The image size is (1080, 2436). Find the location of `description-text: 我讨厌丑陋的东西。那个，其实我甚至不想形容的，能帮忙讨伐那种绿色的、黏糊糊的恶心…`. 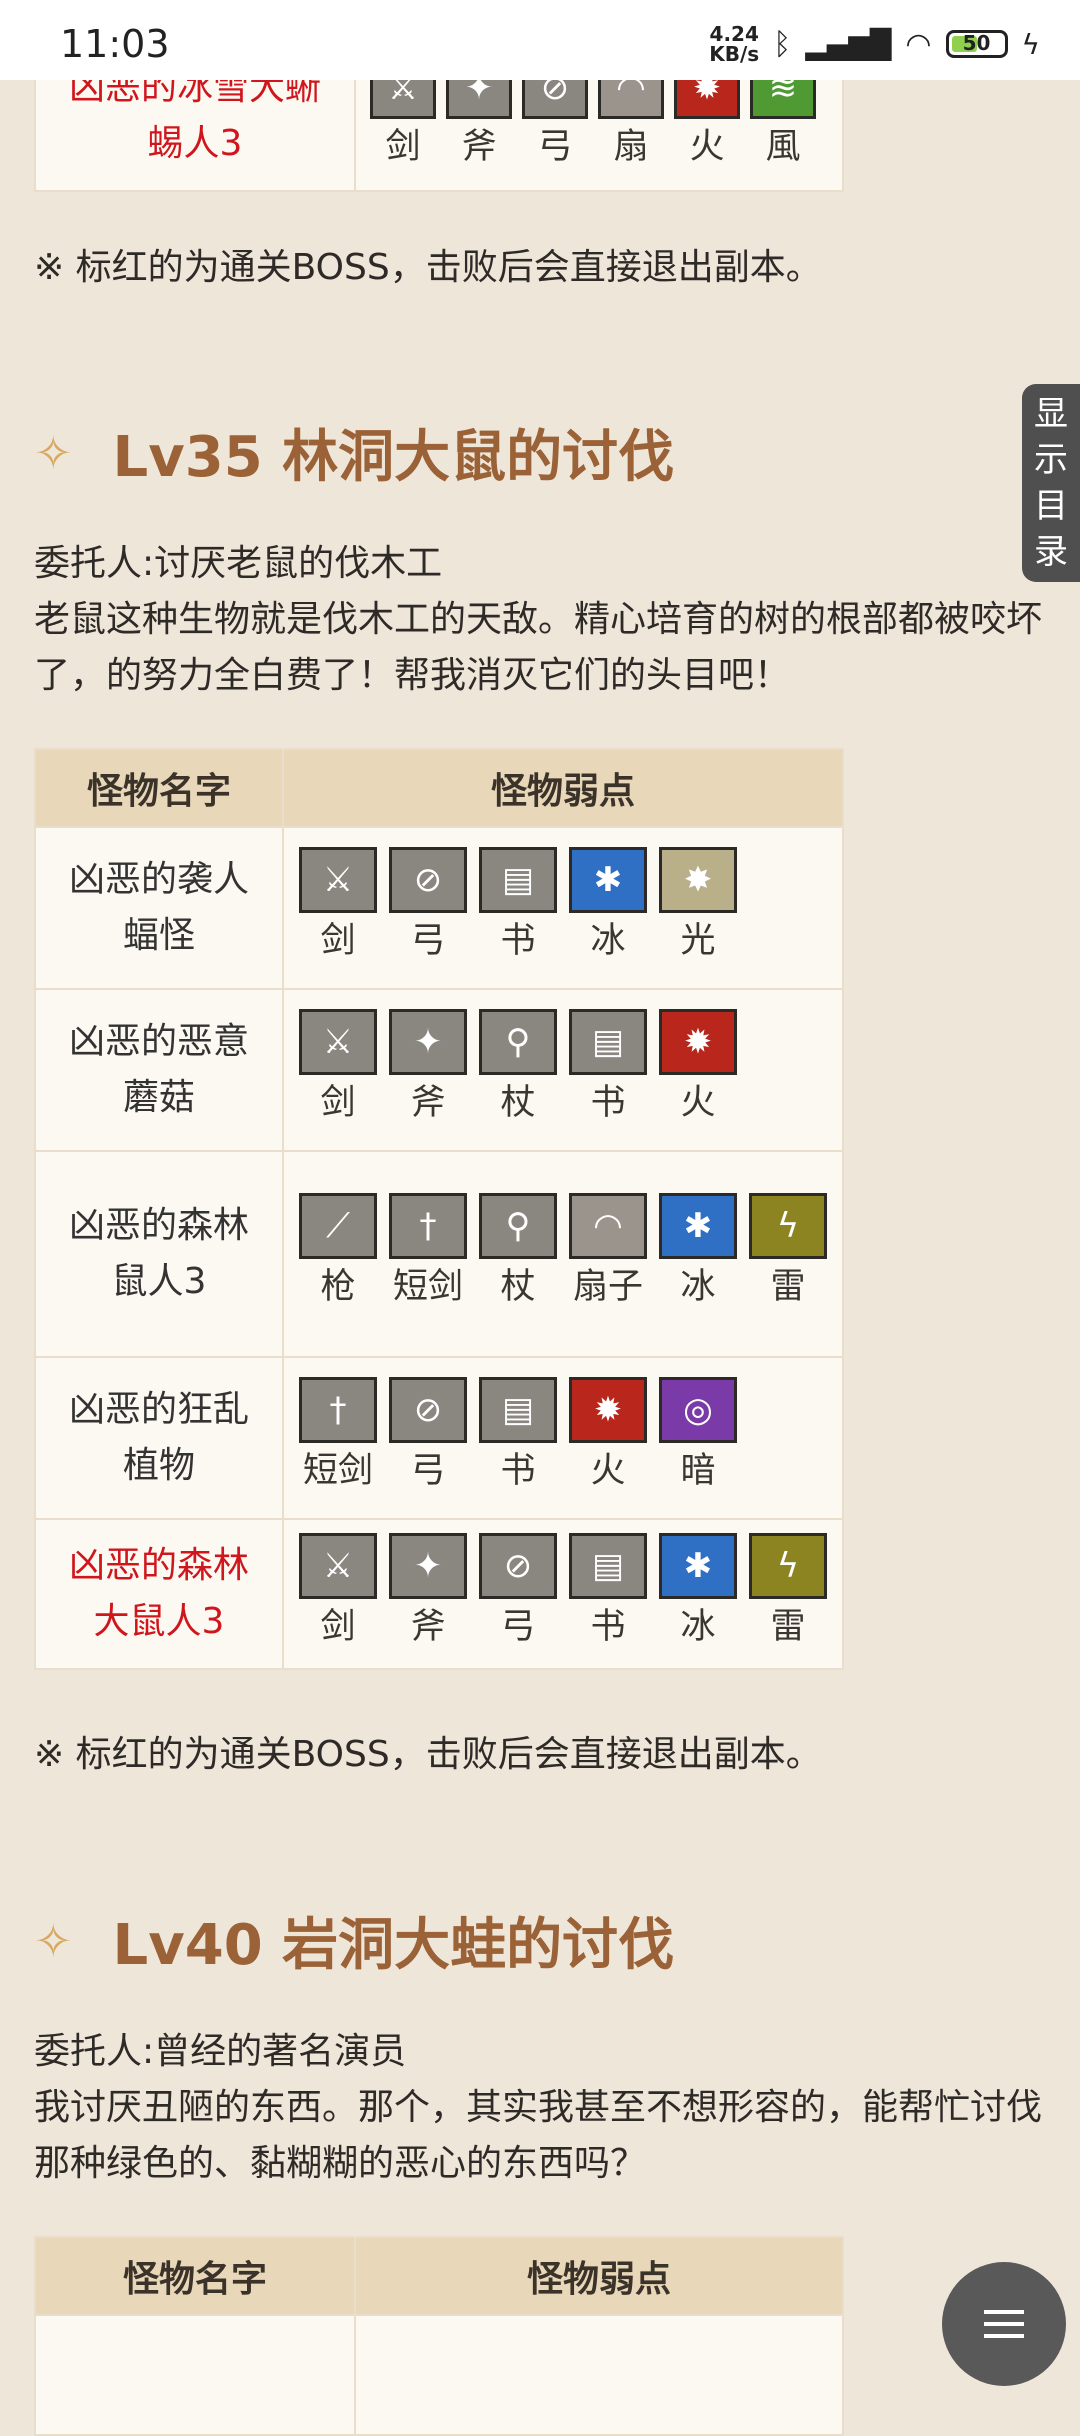

description-text: 我讨厌丑陋的东西。那个，其实我甚至不想形容的，能帮忙讨伐那种绿色的、黏糊糊的恶心… is located at coordinates (538, 2135).